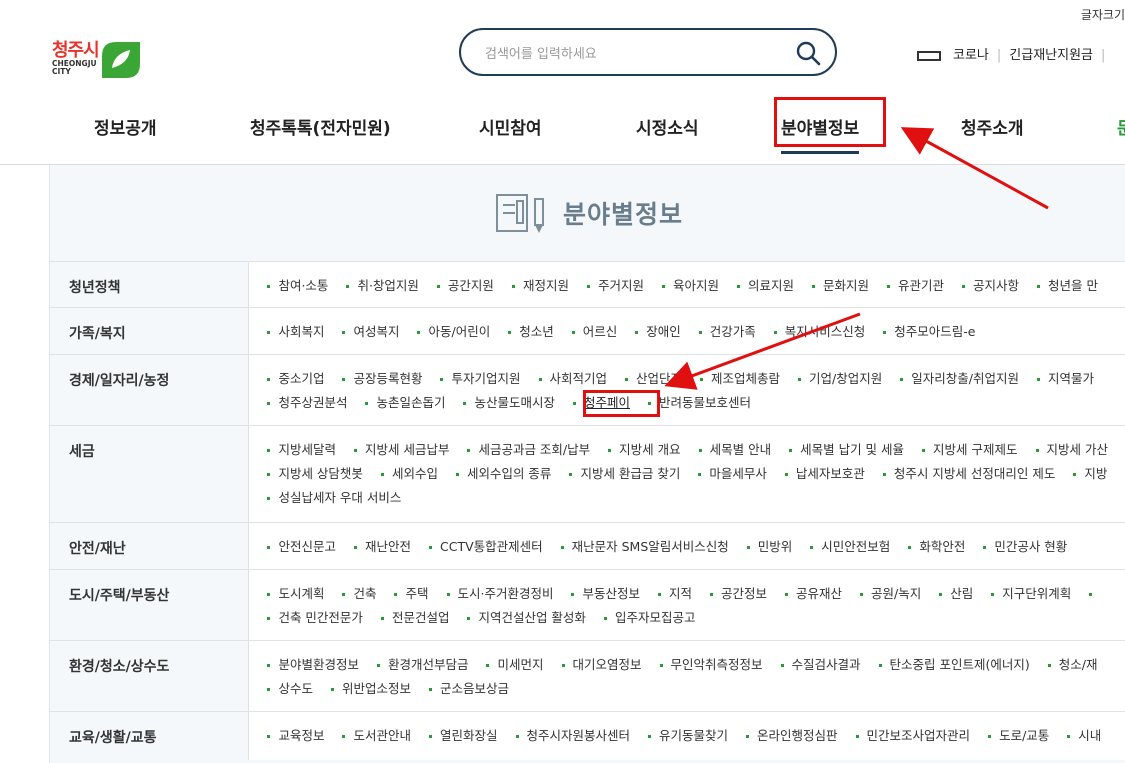 The width and height of the screenshot is (1125, 763). I want to click on category-link: 지방, so click(1090, 474).